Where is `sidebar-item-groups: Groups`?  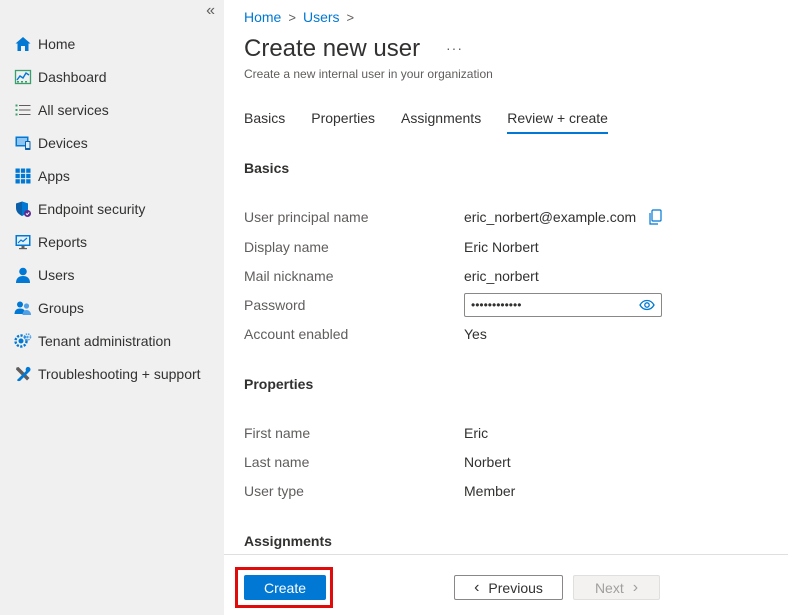
sidebar-item-groups: Groups is located at coordinates (112, 307).